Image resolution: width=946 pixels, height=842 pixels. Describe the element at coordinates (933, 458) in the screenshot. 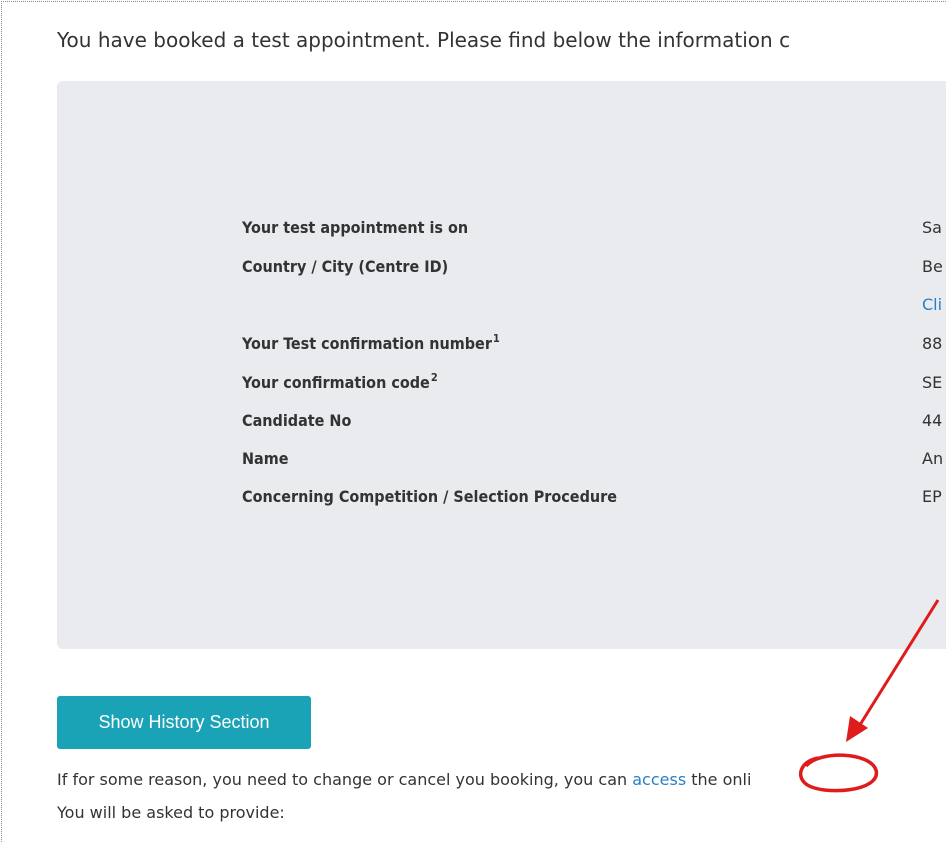

I see `value-name: An` at that location.